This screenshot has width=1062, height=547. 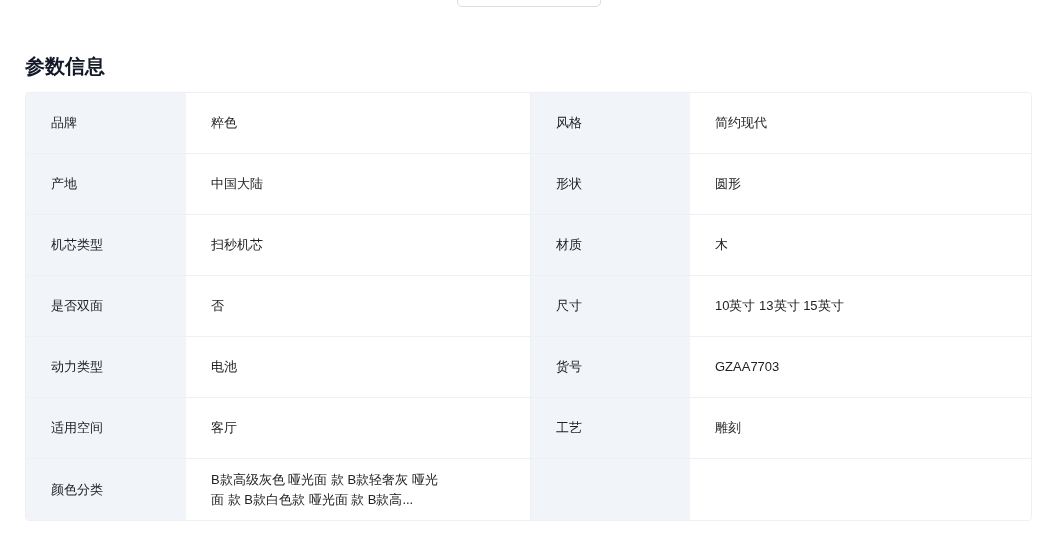 I want to click on spec-label: 品牌, so click(x=106, y=123).